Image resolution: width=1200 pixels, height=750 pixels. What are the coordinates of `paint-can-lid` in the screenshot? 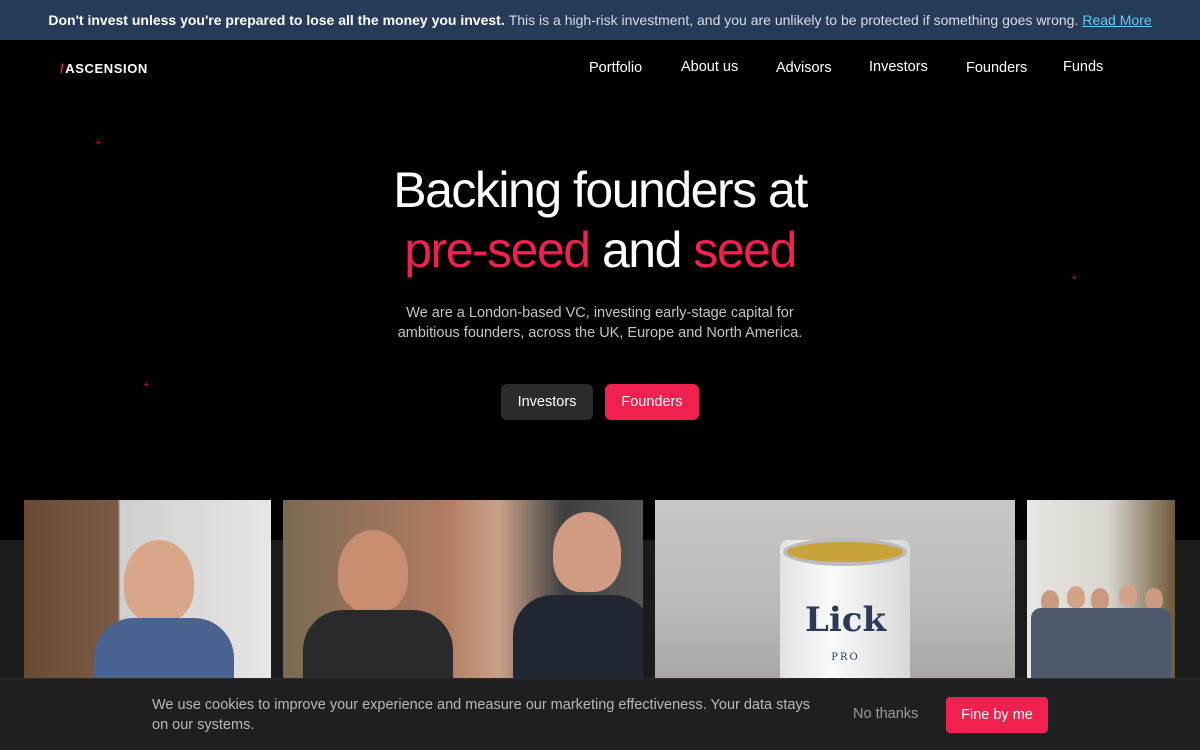 It's located at (845, 552).